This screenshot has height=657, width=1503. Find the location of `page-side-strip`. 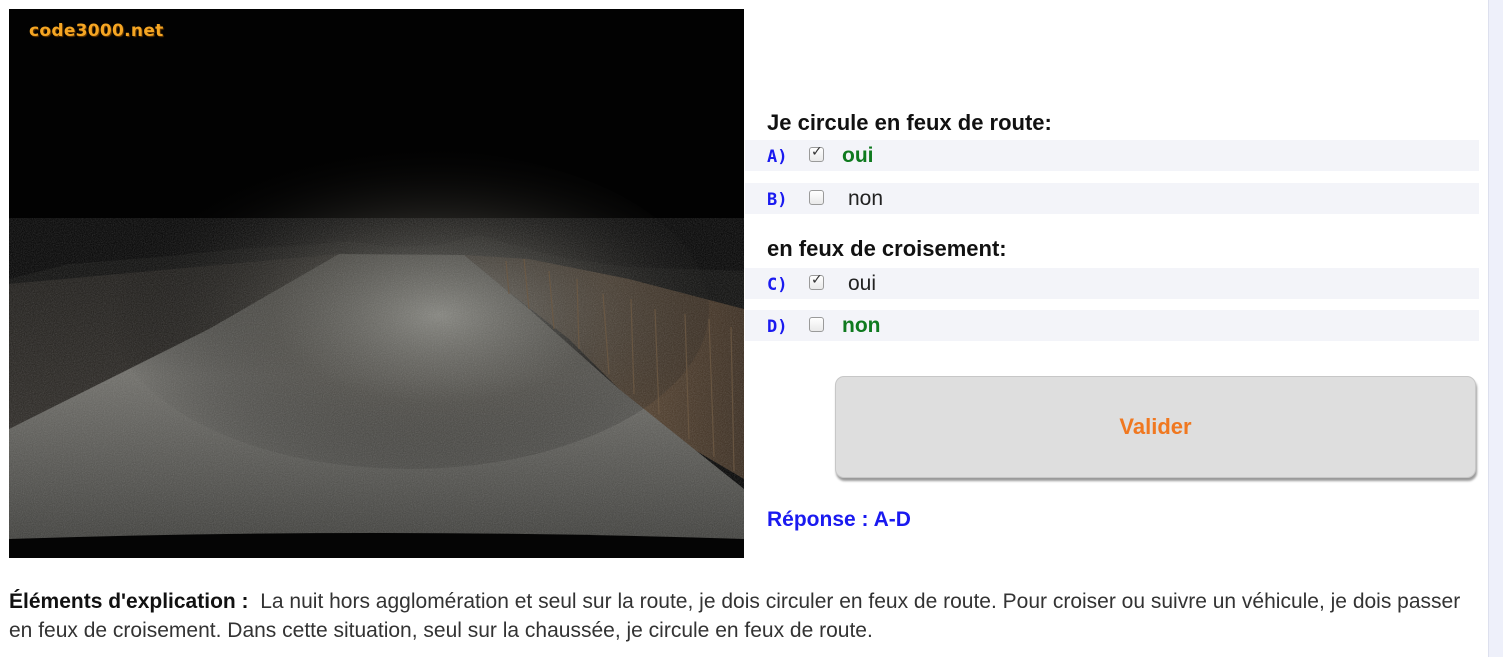

page-side-strip is located at coordinates (1495, 328).